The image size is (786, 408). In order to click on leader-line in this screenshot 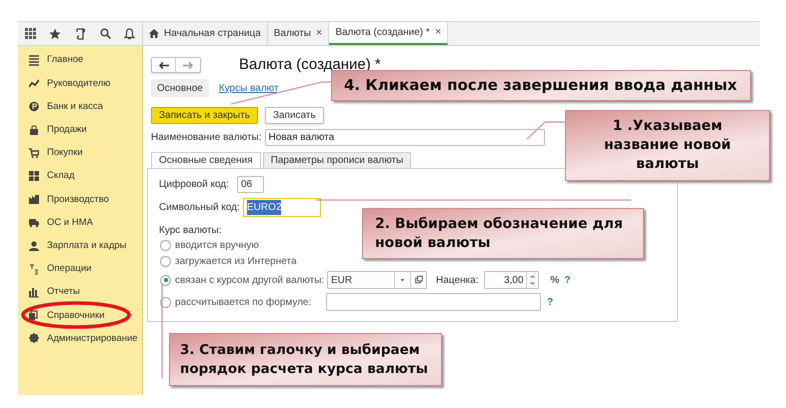, I will do `click(546, 131)`.